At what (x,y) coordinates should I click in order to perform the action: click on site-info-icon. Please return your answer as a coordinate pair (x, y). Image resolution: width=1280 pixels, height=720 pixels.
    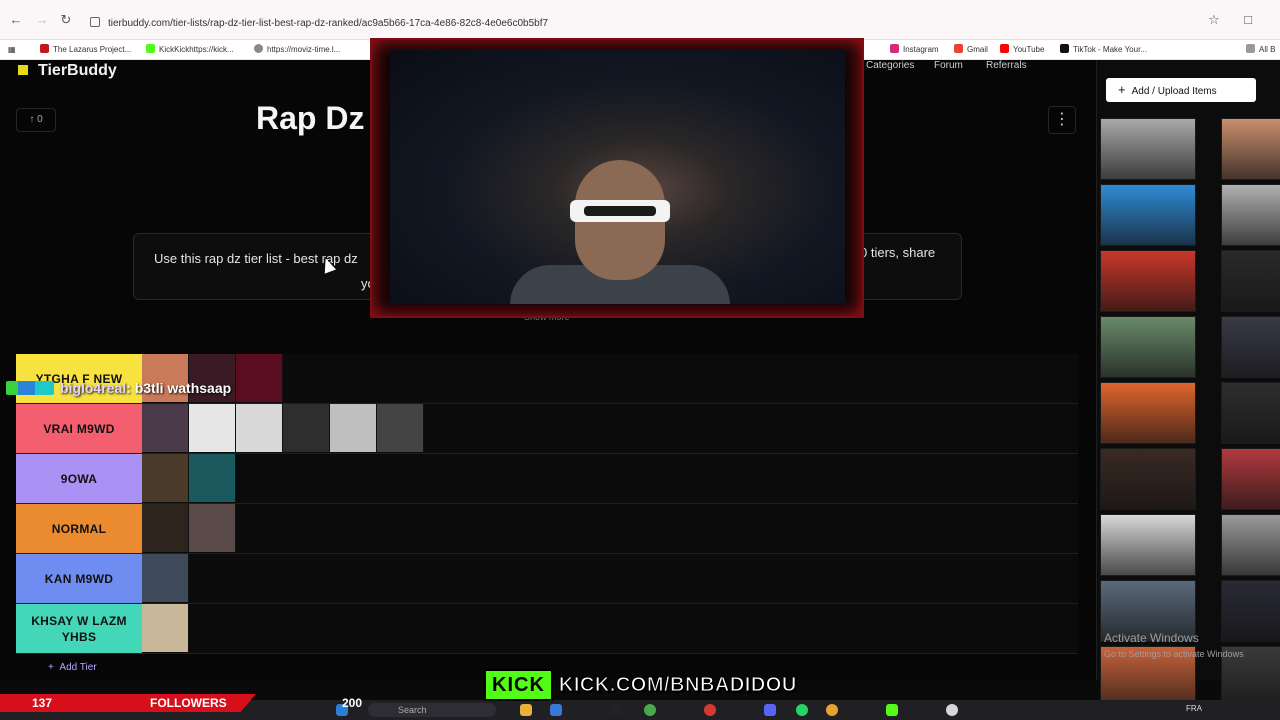
    Looking at the image, I should click on (95, 22).